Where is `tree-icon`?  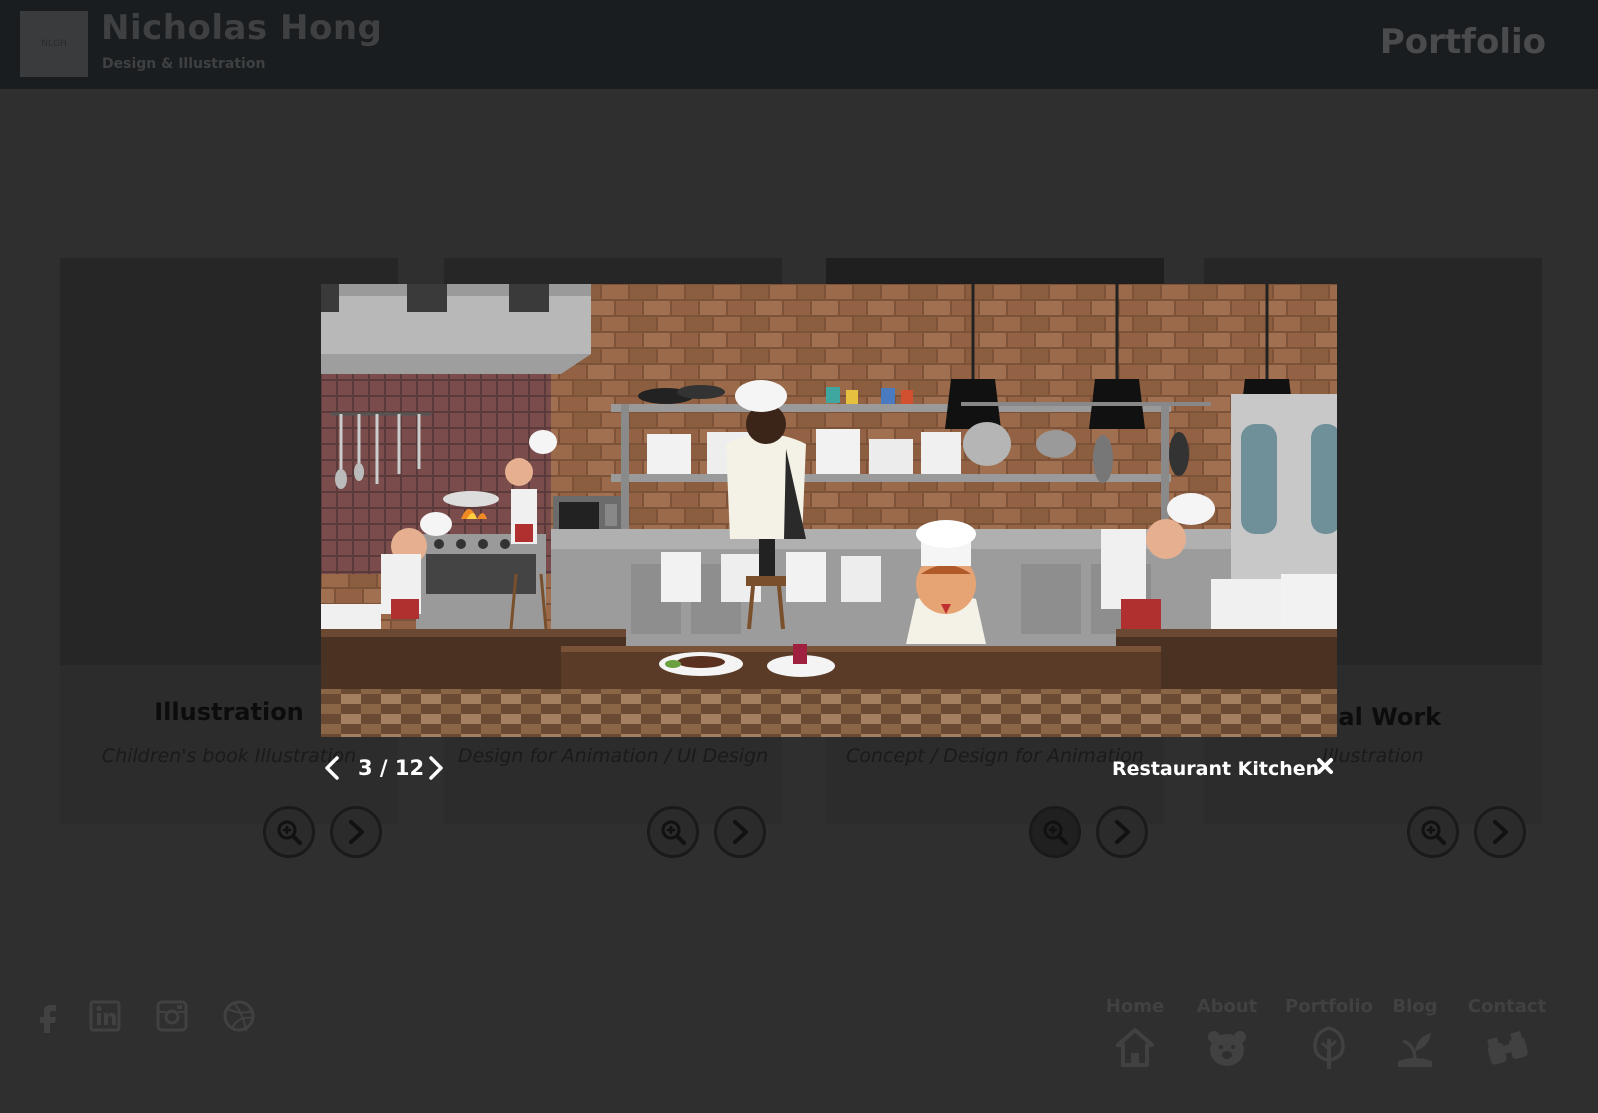 tree-icon is located at coordinates (1329, 1047).